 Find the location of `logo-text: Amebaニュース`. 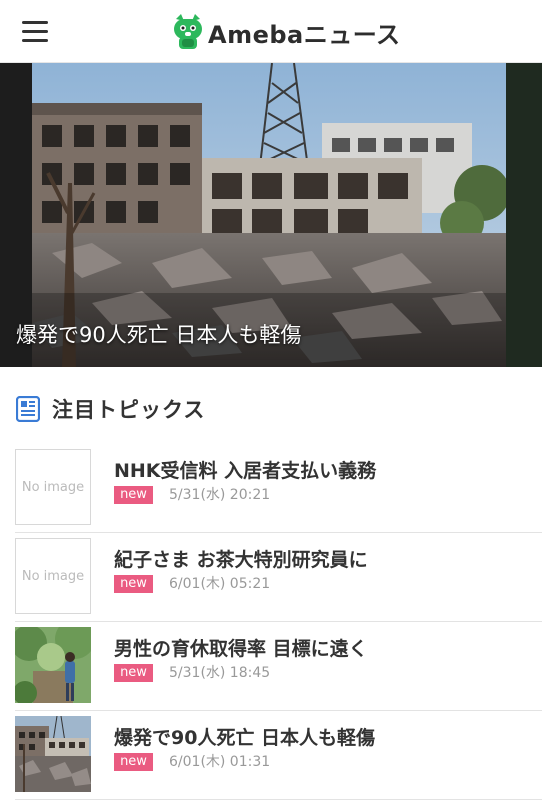

logo-text: Amebaニュース is located at coordinates (304, 34).